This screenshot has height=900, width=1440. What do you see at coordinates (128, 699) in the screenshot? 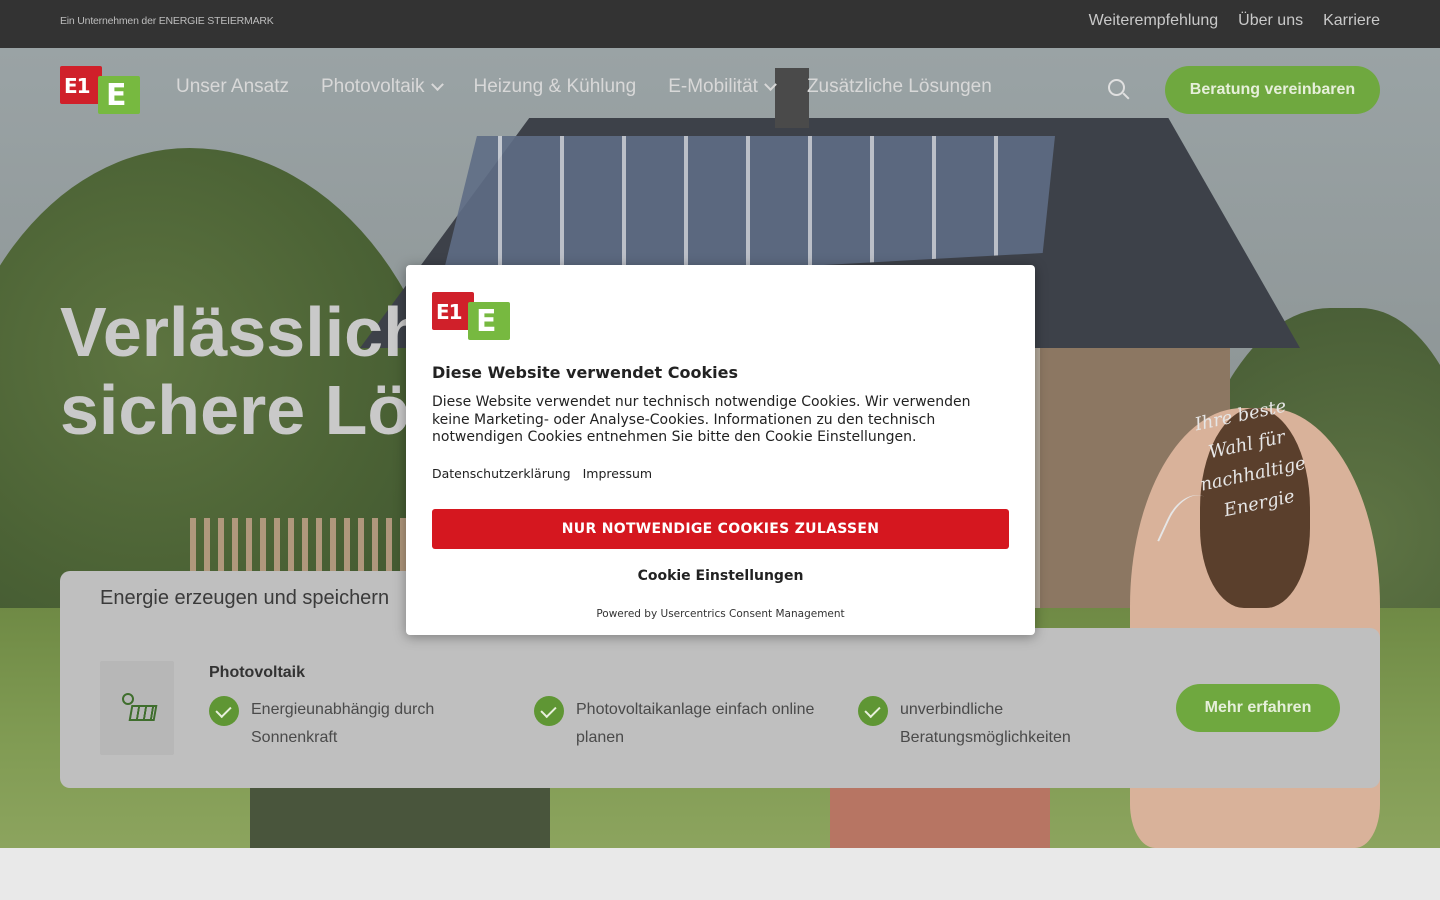
I see `sun-shape` at bounding box center [128, 699].